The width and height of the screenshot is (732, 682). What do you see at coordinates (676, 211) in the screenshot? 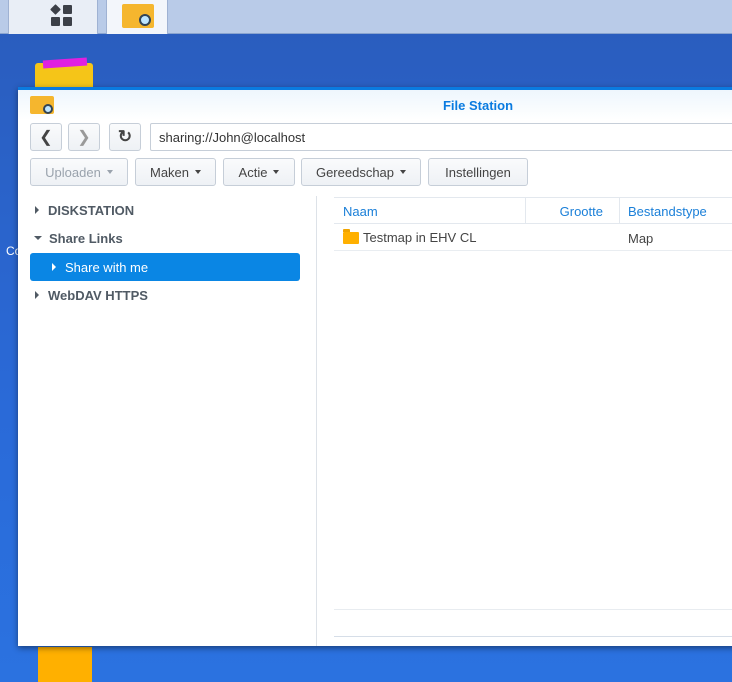
I see `column-header-type: Bestandstype` at bounding box center [676, 211].